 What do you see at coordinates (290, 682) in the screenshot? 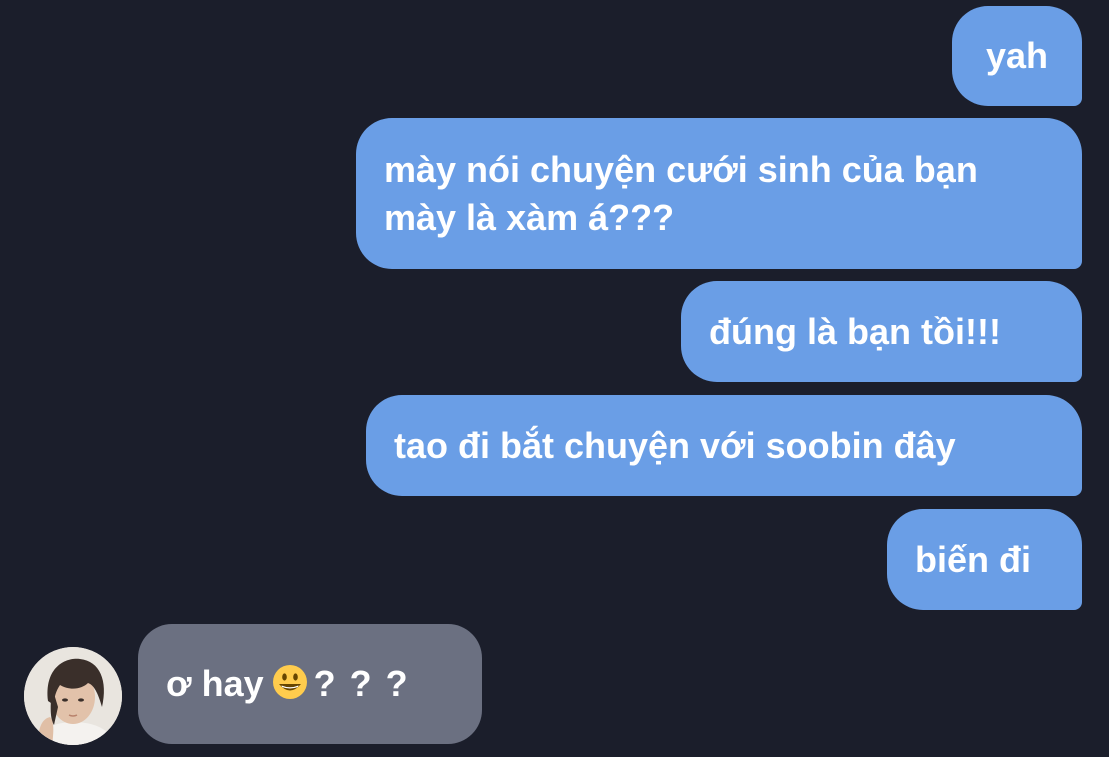
I see `grinning-face-icon` at bounding box center [290, 682].